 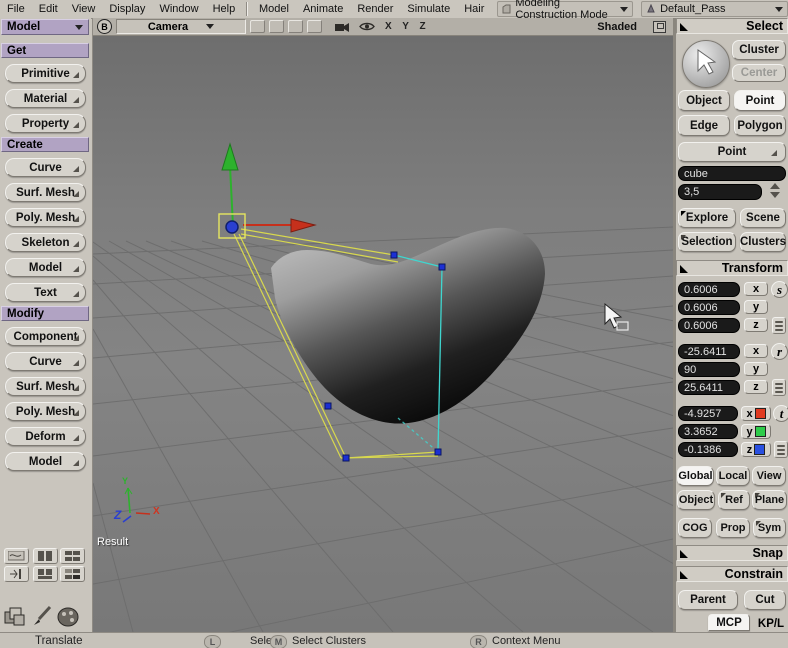 What do you see at coordinates (45, 361) in the screenshot?
I see `modify-curve-button: Curve` at bounding box center [45, 361].